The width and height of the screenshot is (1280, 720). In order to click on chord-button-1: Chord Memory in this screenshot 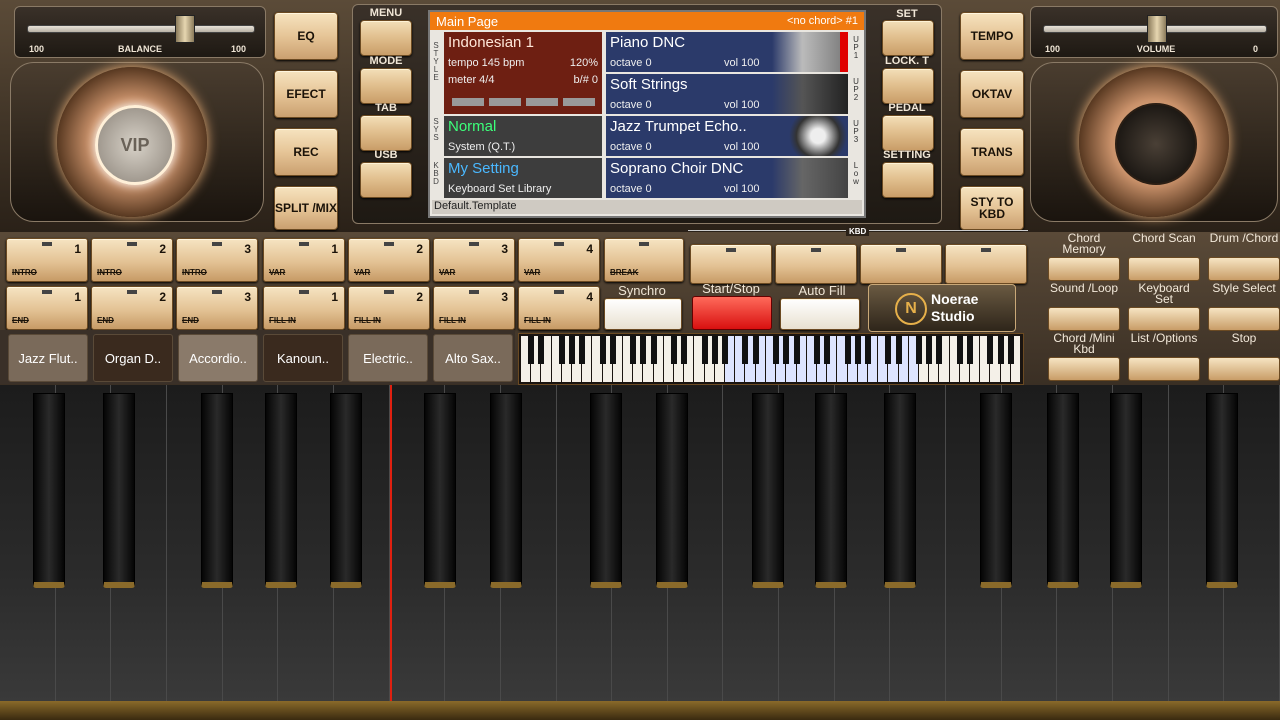, I will do `click(1084, 256)`.